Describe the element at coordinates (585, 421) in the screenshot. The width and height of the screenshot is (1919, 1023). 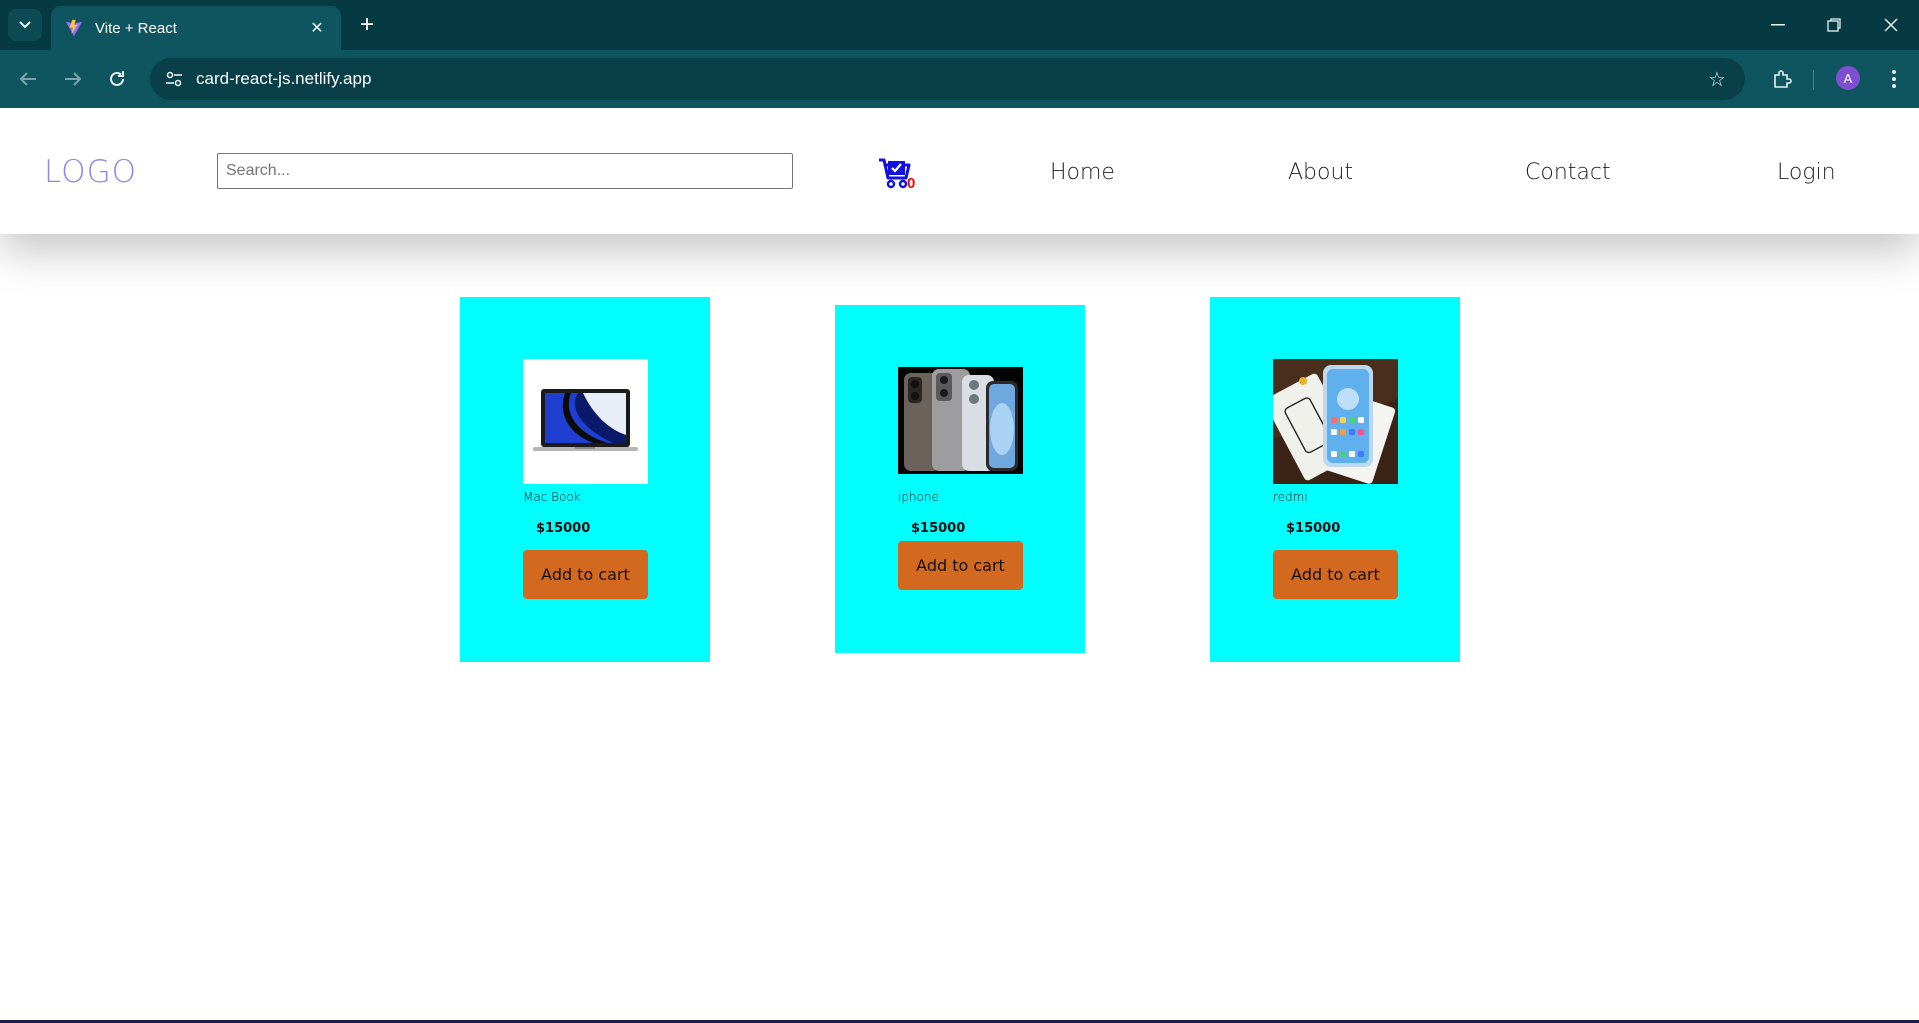
I see `product-image-macbook` at that location.